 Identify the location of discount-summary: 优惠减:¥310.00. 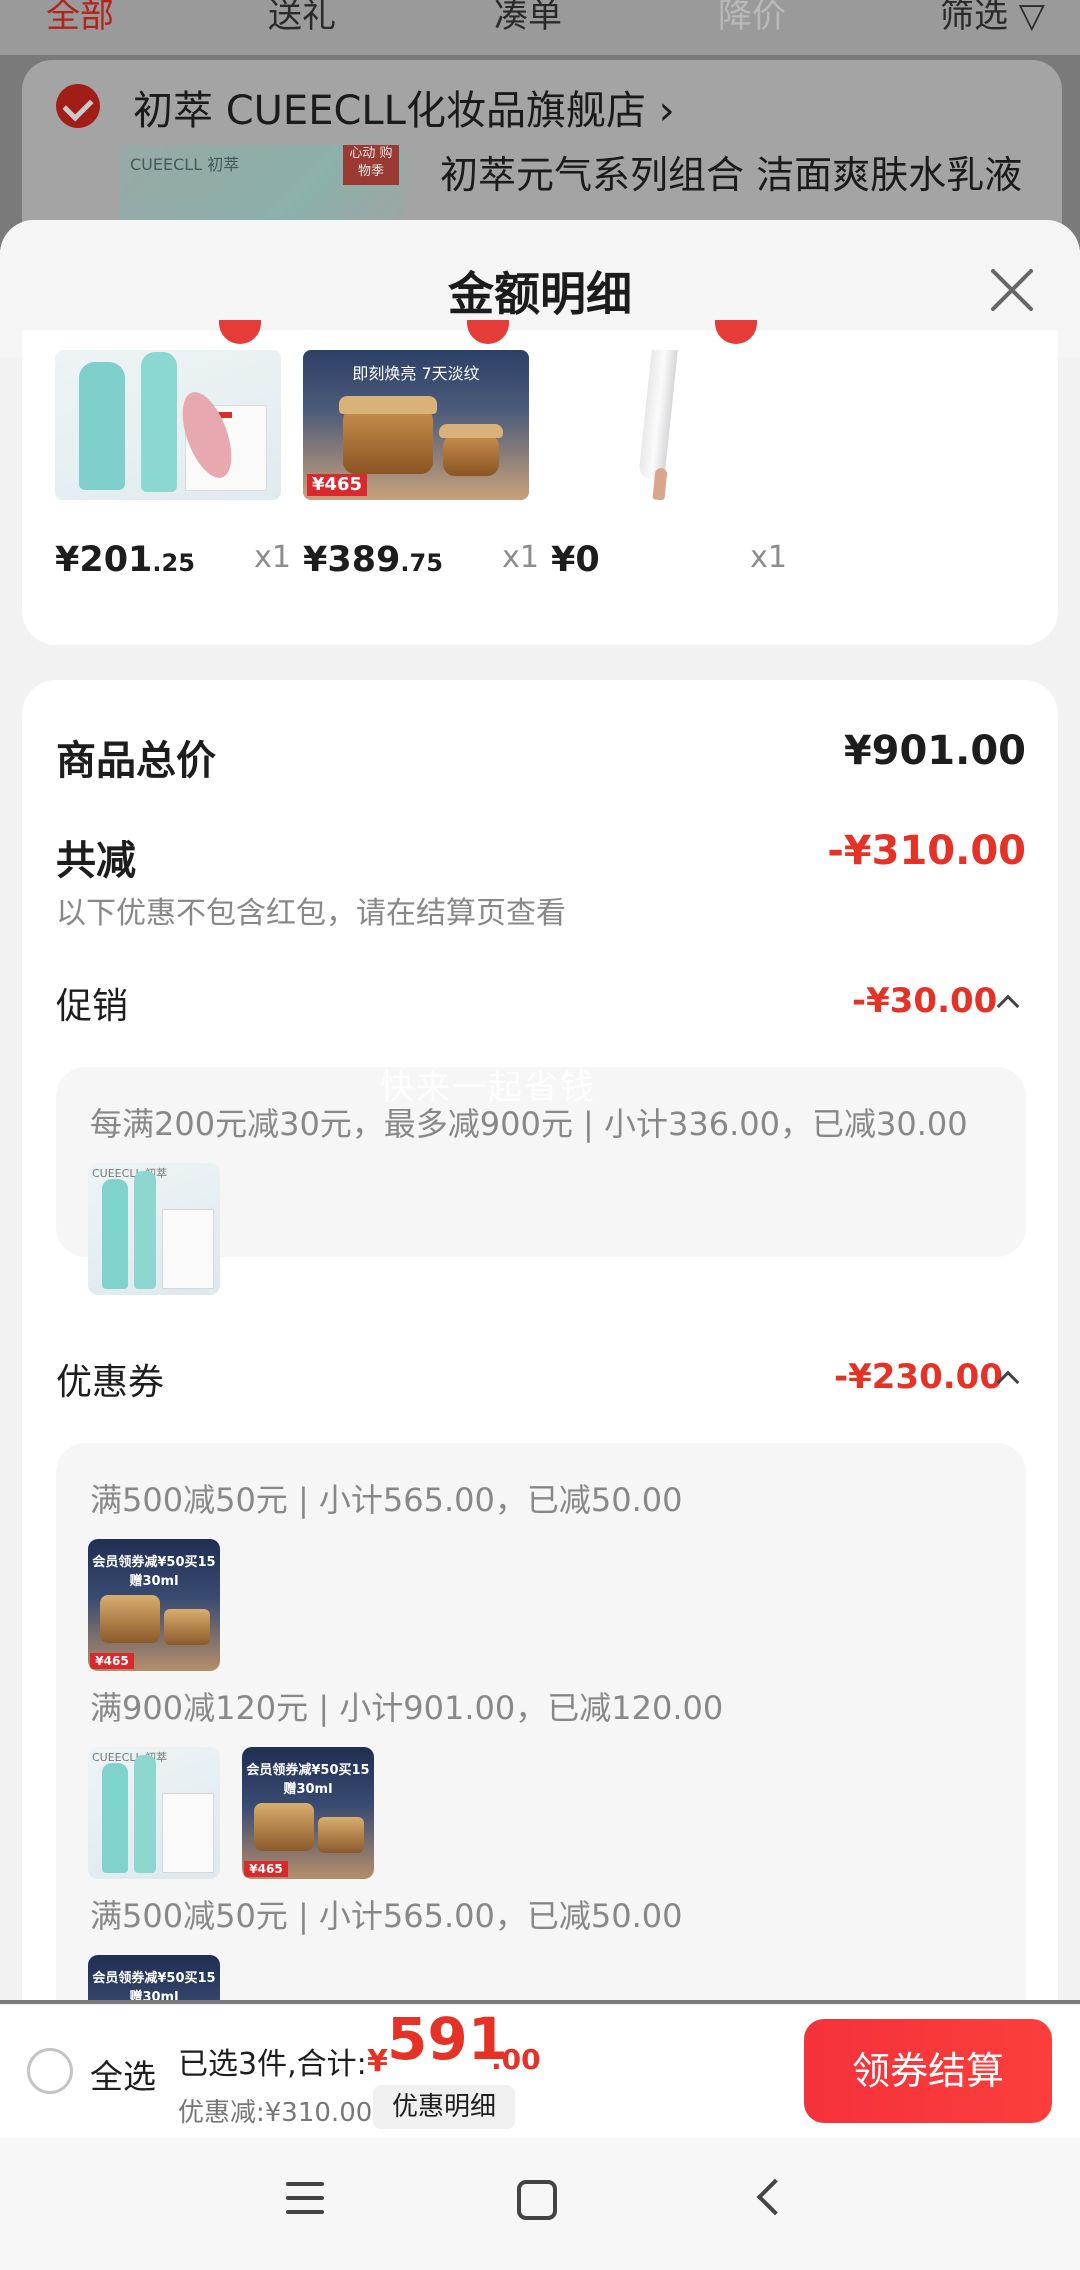
(275, 2113).